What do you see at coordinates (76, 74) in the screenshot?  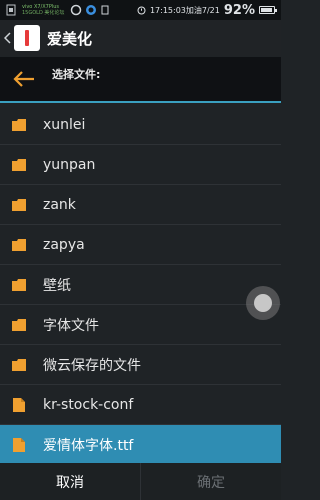 I see `dialog-title: 选择文件:` at bounding box center [76, 74].